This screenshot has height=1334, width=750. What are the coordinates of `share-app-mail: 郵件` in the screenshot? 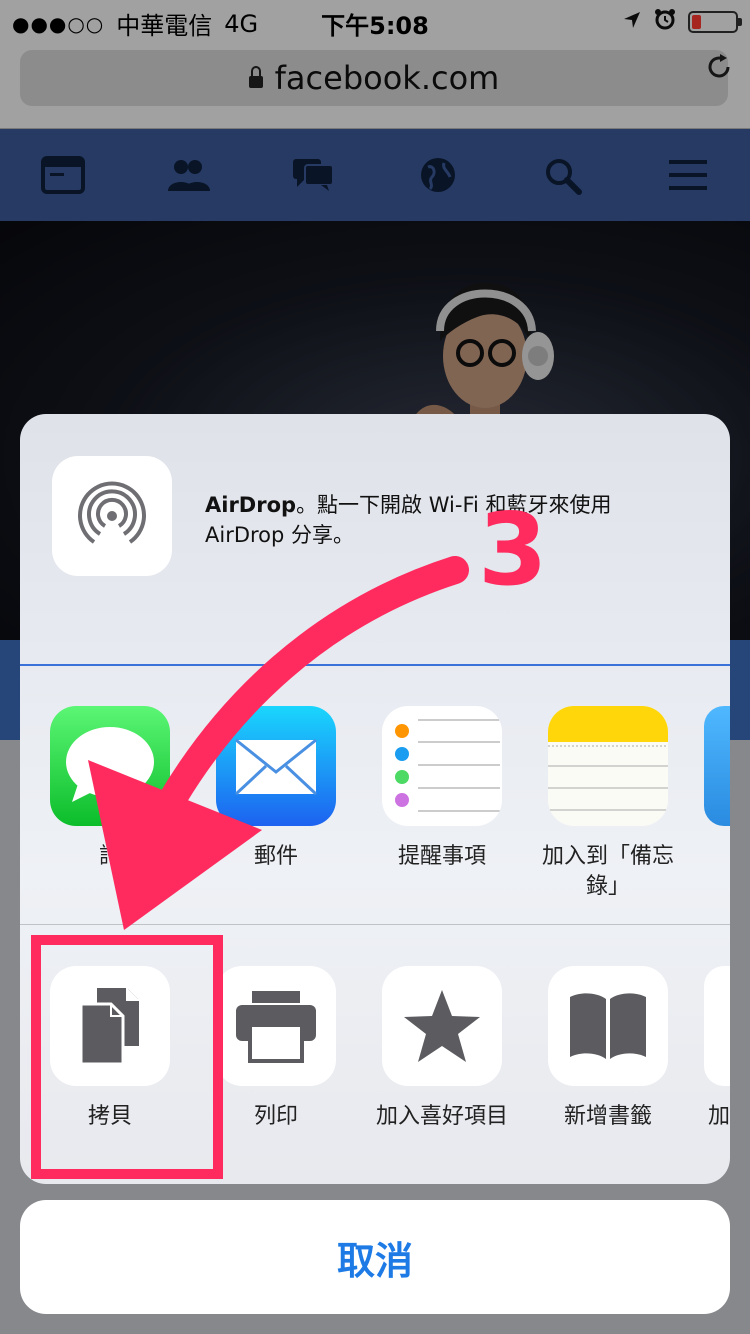 It's located at (276, 789).